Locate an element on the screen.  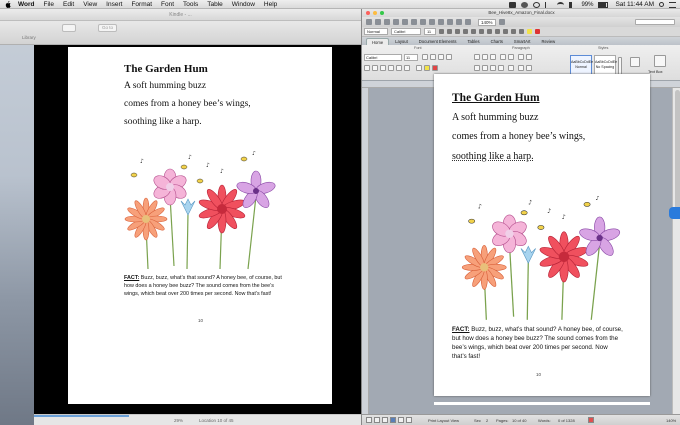
media-browser-icon is located at coordinates (459, 22).